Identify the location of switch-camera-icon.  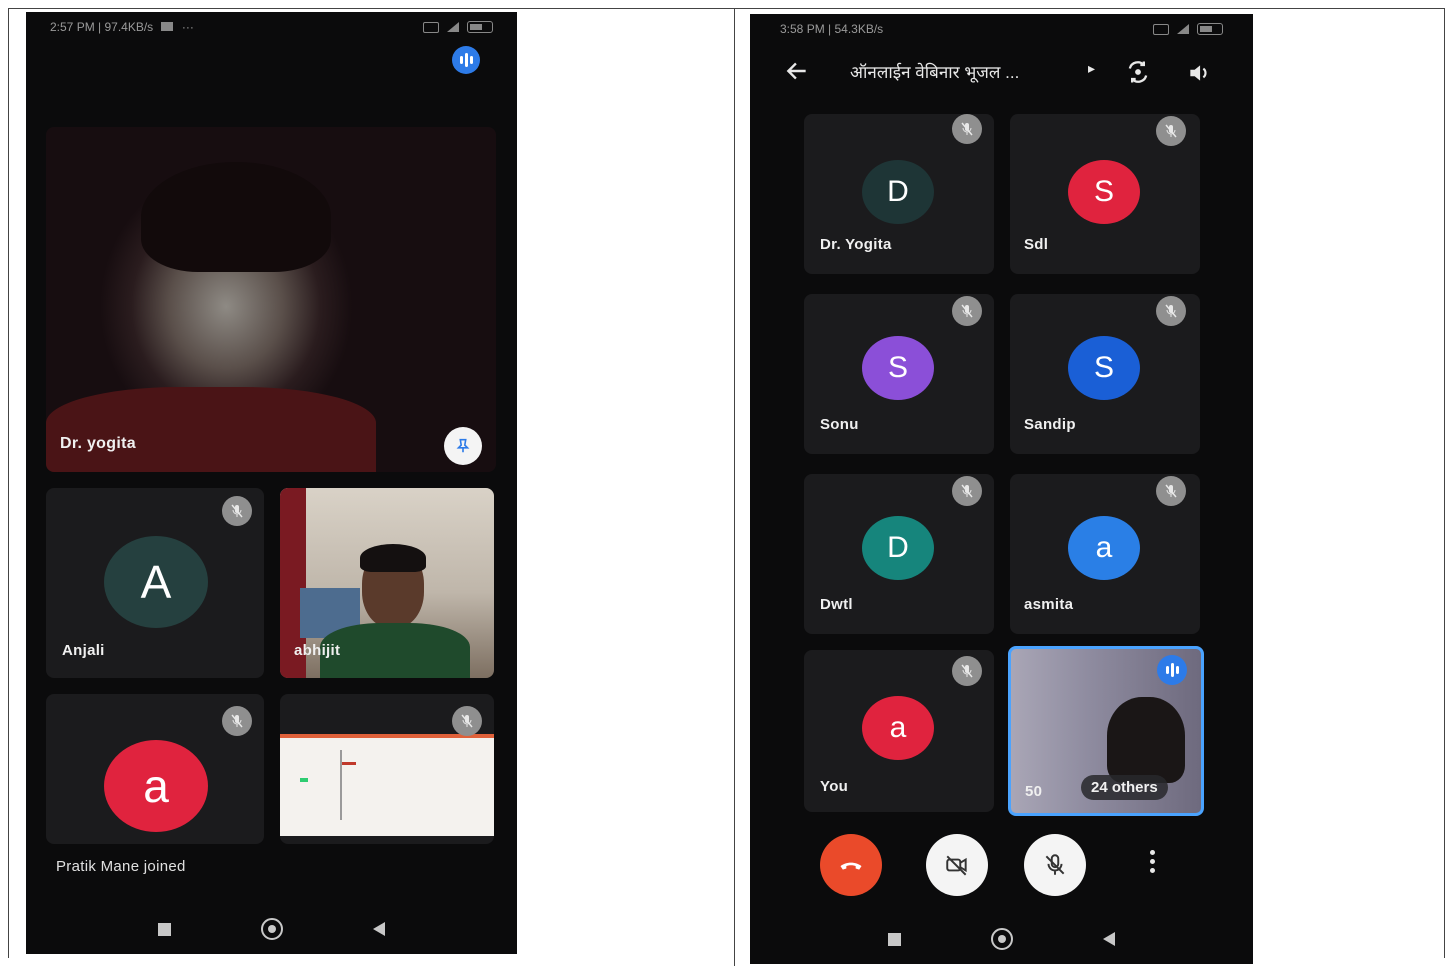
(1139, 73).